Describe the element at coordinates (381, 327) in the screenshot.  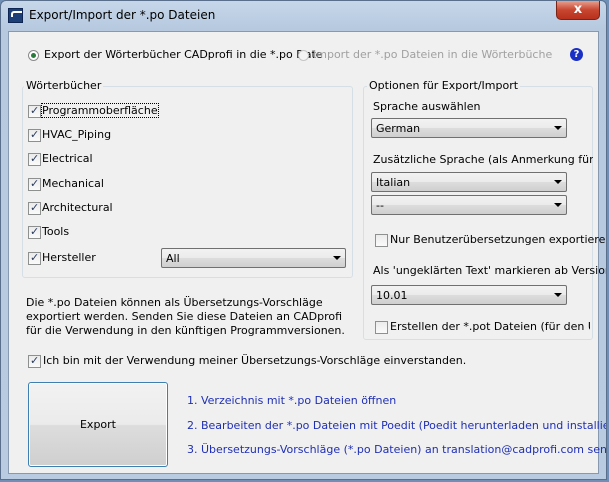
I see `pot-checkbox` at that location.